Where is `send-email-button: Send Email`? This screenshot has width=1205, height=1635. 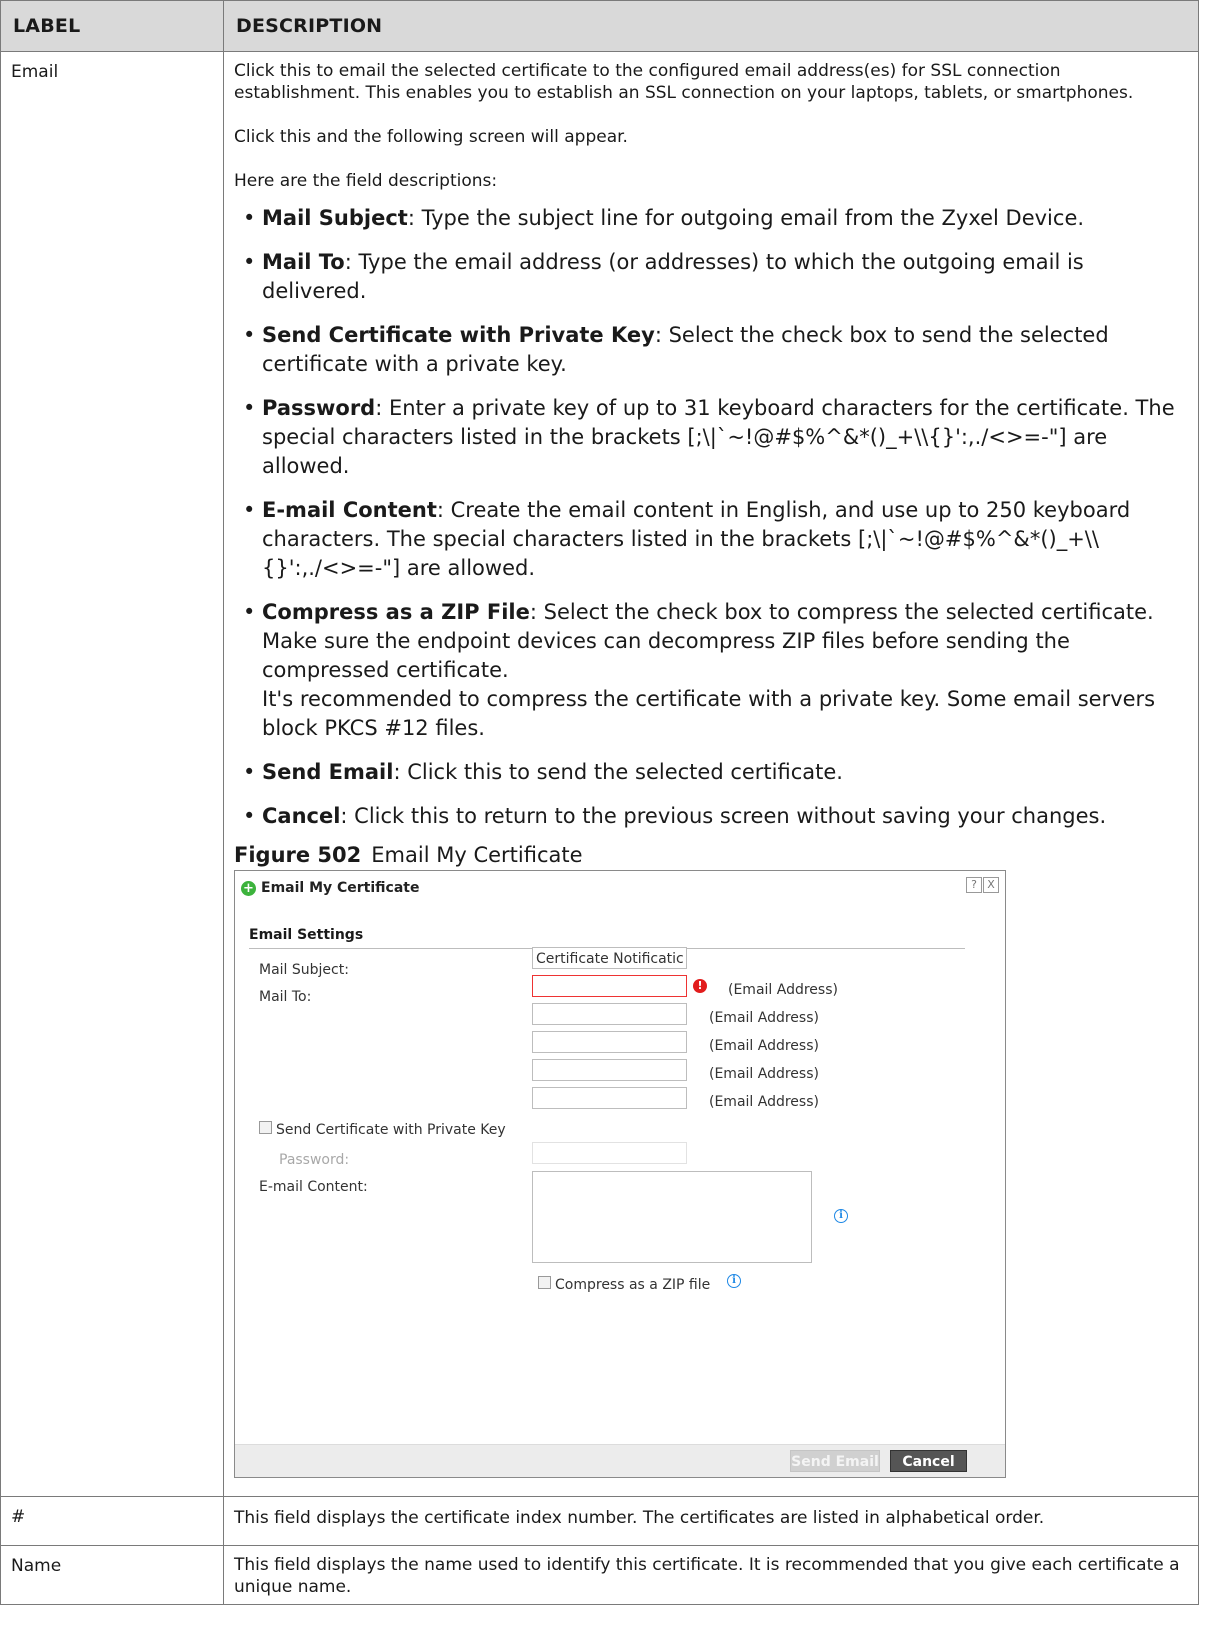
send-email-button: Send Email is located at coordinates (835, 1461).